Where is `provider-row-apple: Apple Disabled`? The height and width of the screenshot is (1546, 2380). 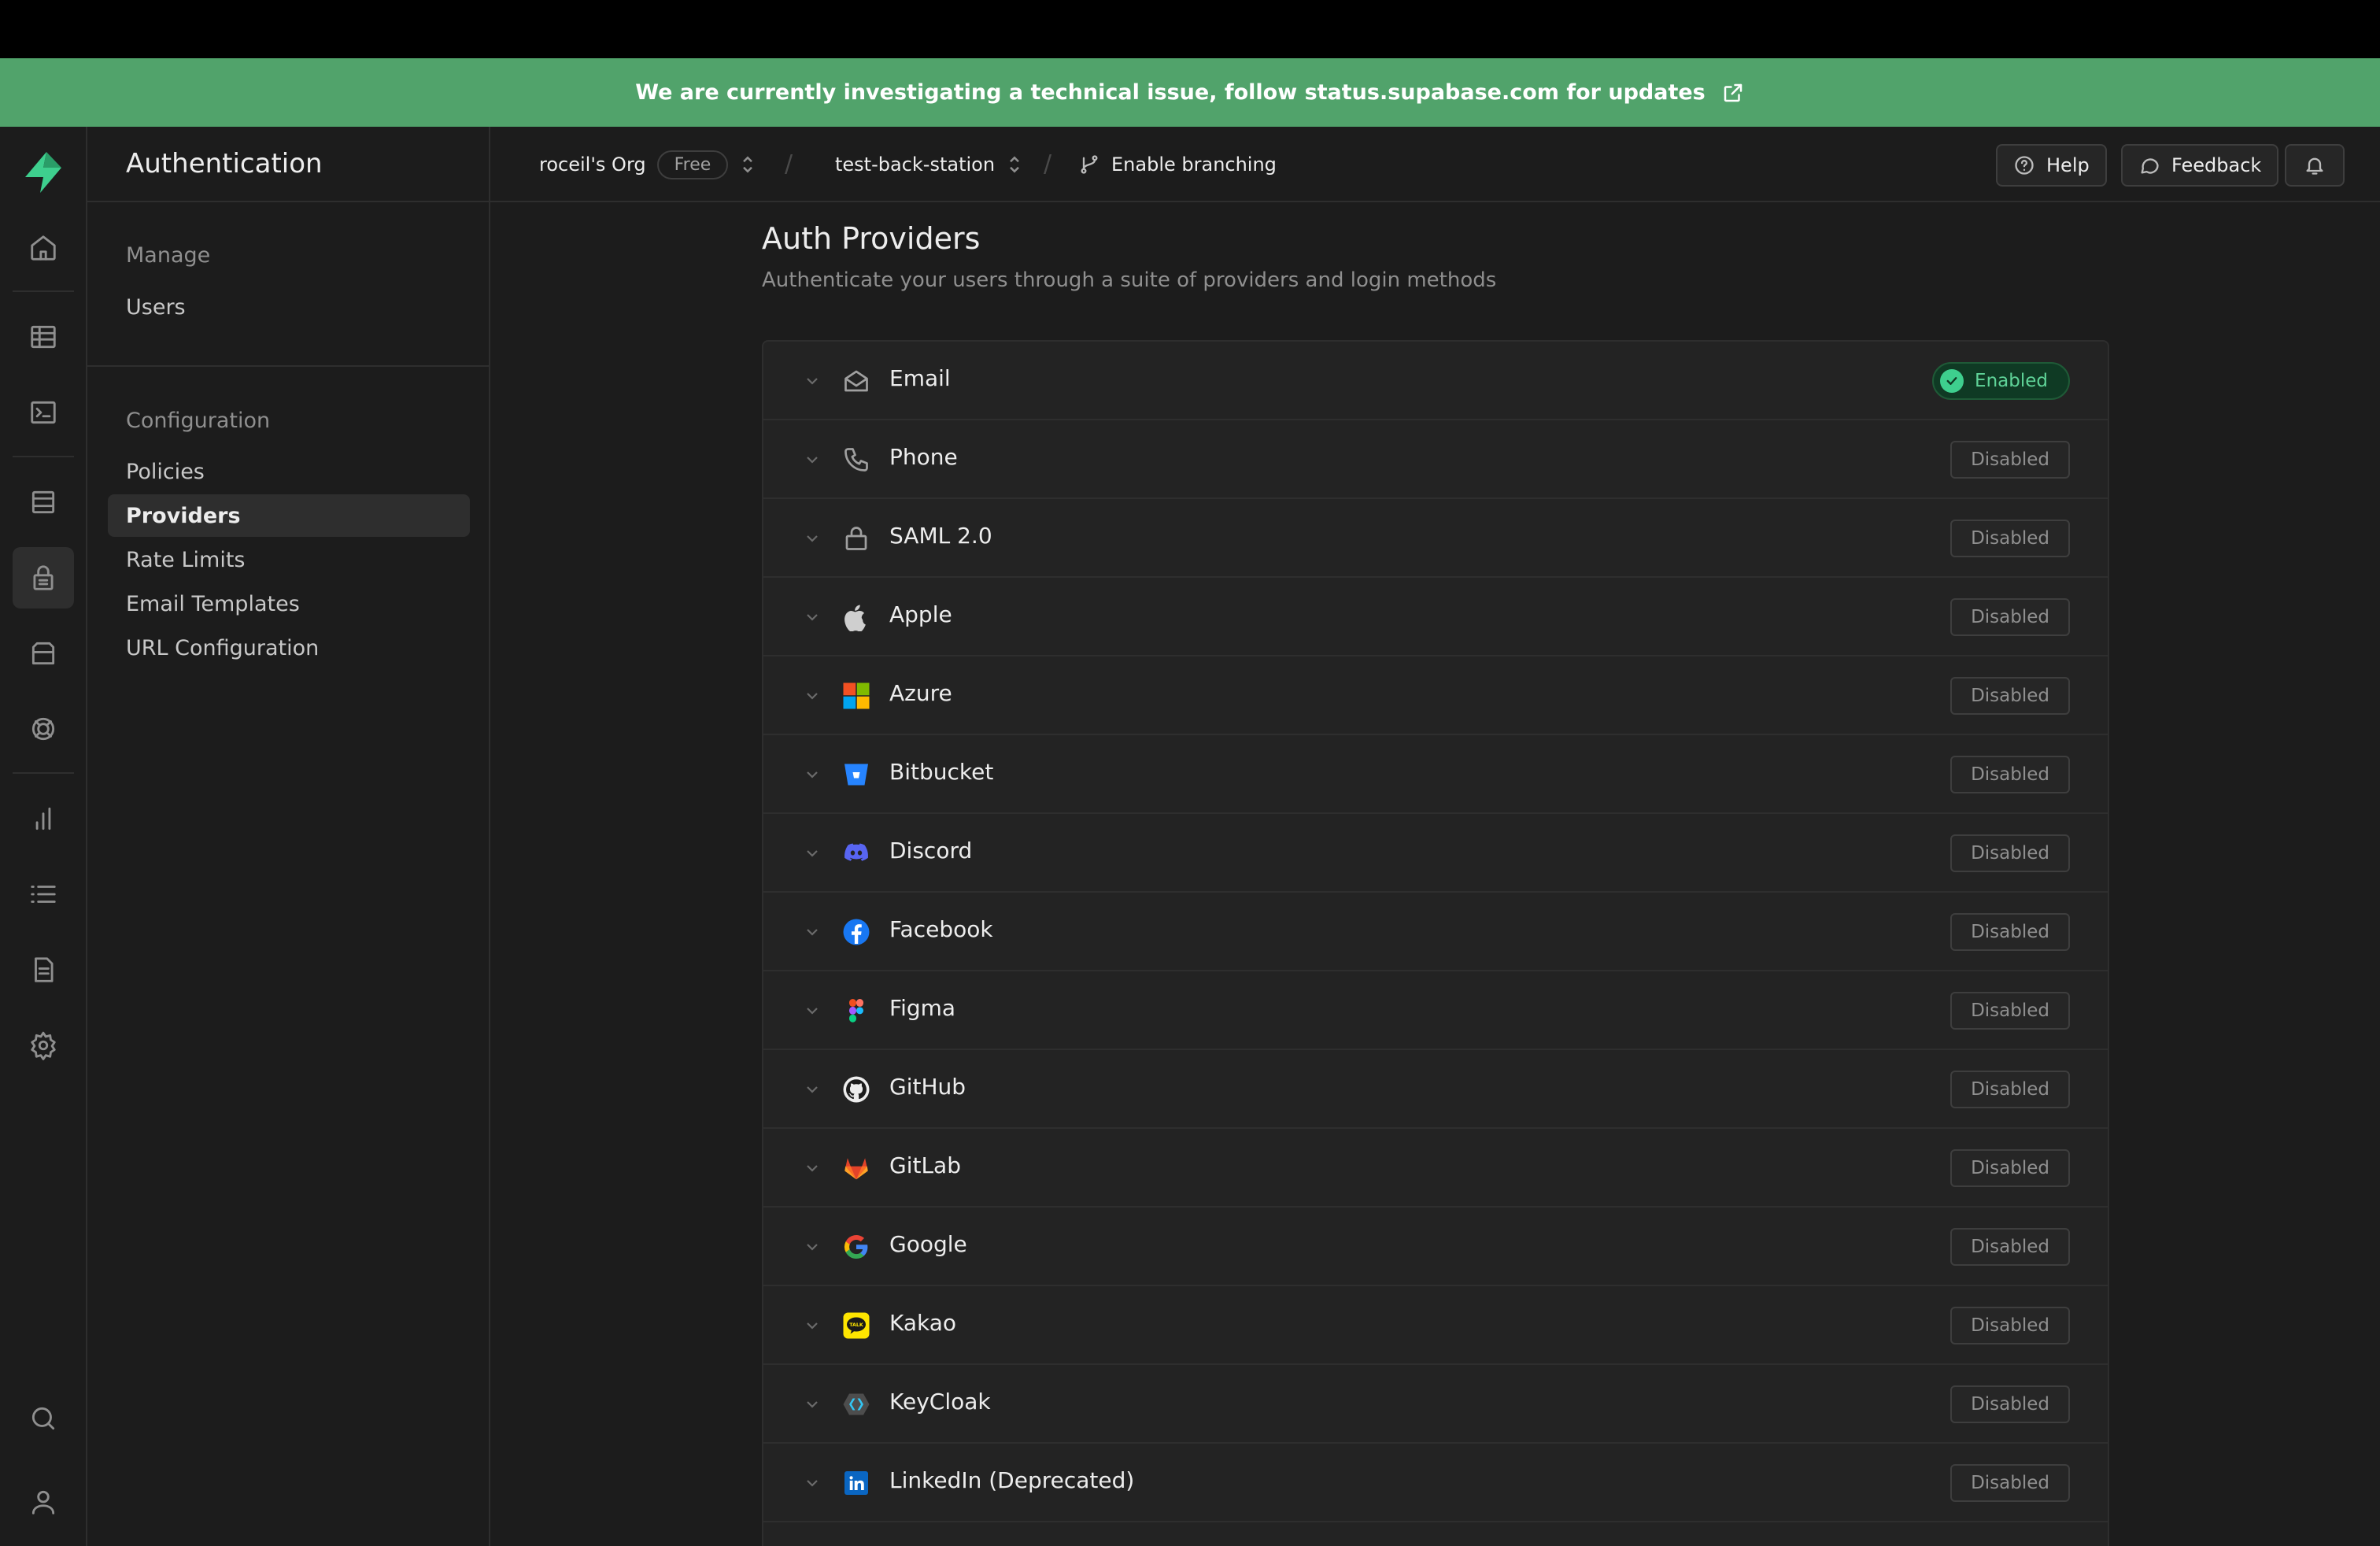
provider-row-apple: Apple Disabled is located at coordinates (1435, 617).